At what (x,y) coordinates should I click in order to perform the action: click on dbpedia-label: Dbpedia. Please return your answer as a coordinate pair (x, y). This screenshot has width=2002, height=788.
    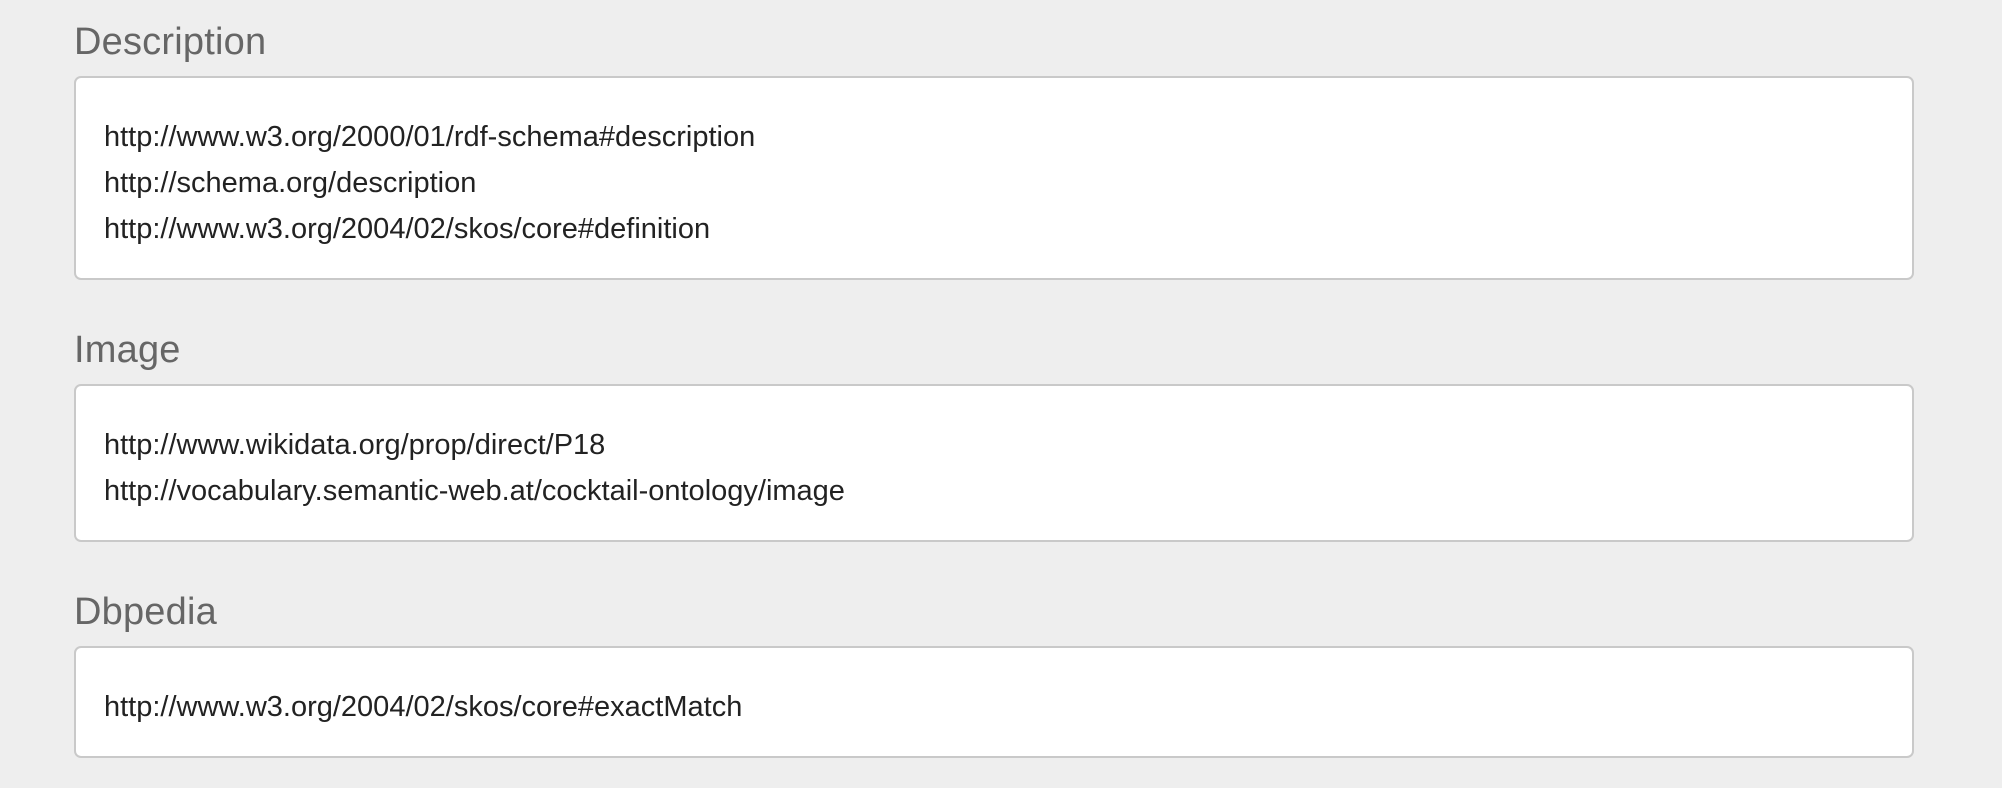
    Looking at the image, I should click on (145, 612).